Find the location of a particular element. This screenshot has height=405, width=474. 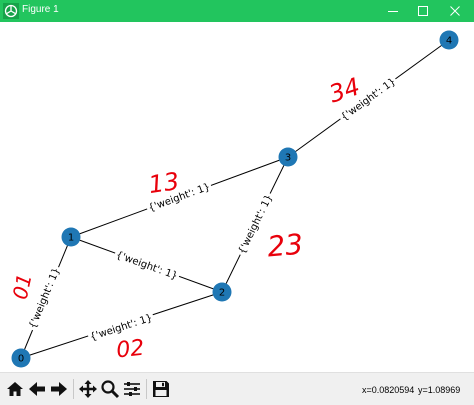

maximize-button is located at coordinates (423, 11).